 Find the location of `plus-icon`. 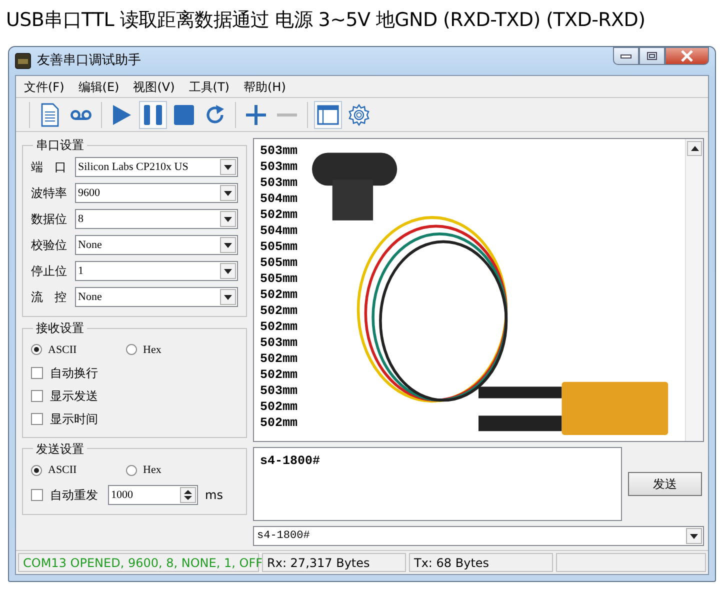

plus-icon is located at coordinates (256, 115).